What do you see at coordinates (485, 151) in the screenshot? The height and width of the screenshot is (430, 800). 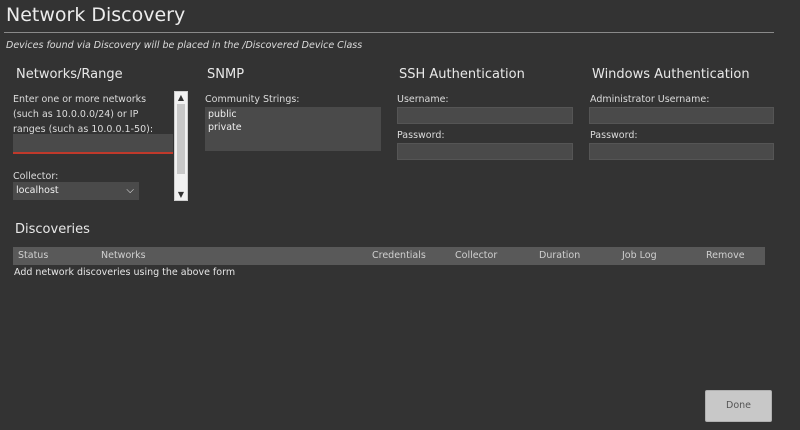 I see `ssh-password-input` at bounding box center [485, 151].